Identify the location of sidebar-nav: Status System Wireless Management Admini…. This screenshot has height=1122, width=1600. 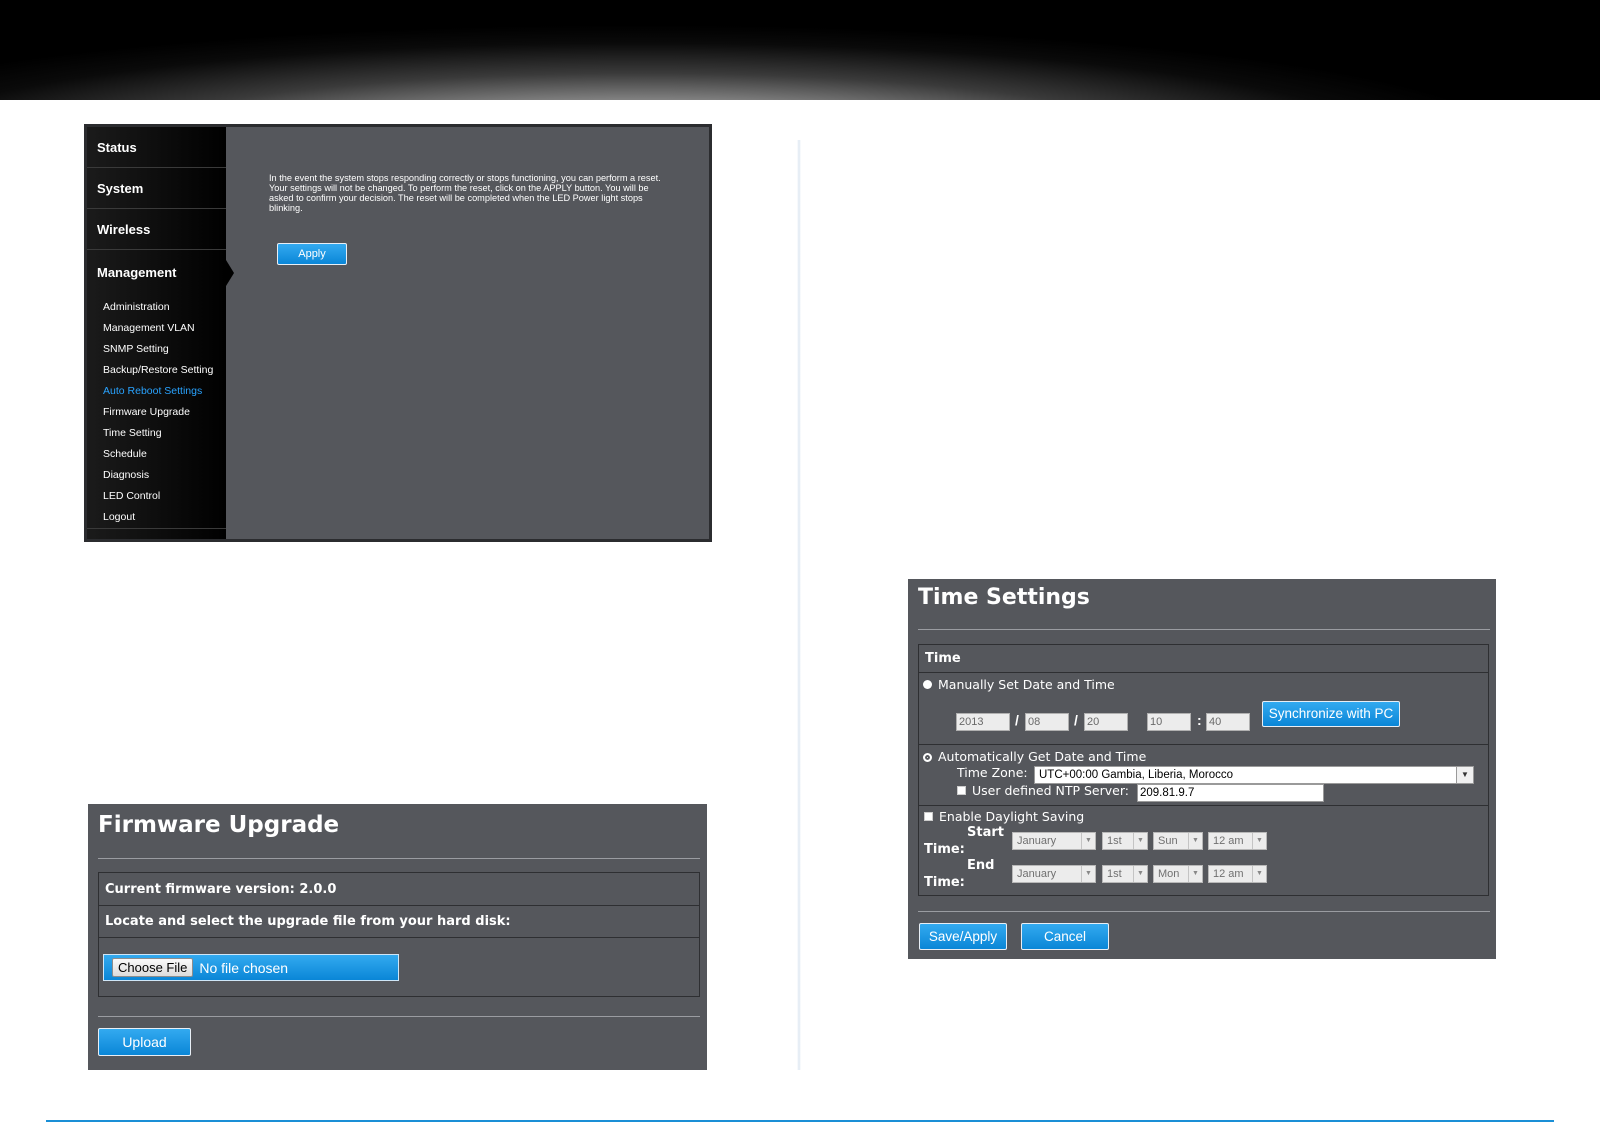
(160, 333).